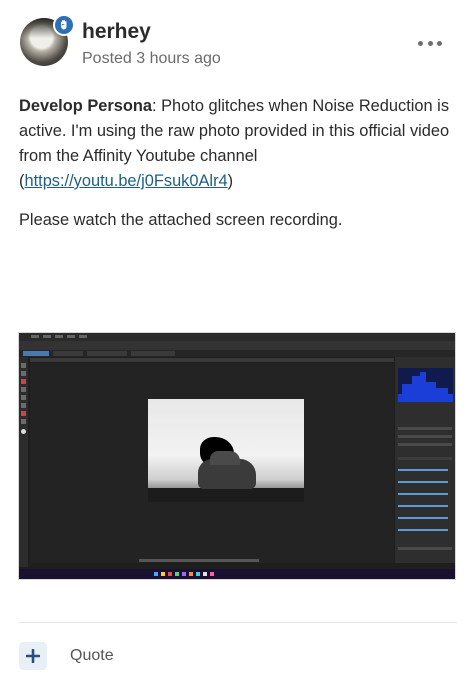  Describe the element at coordinates (116, 32) in the screenshot. I see `username: herhey` at that location.